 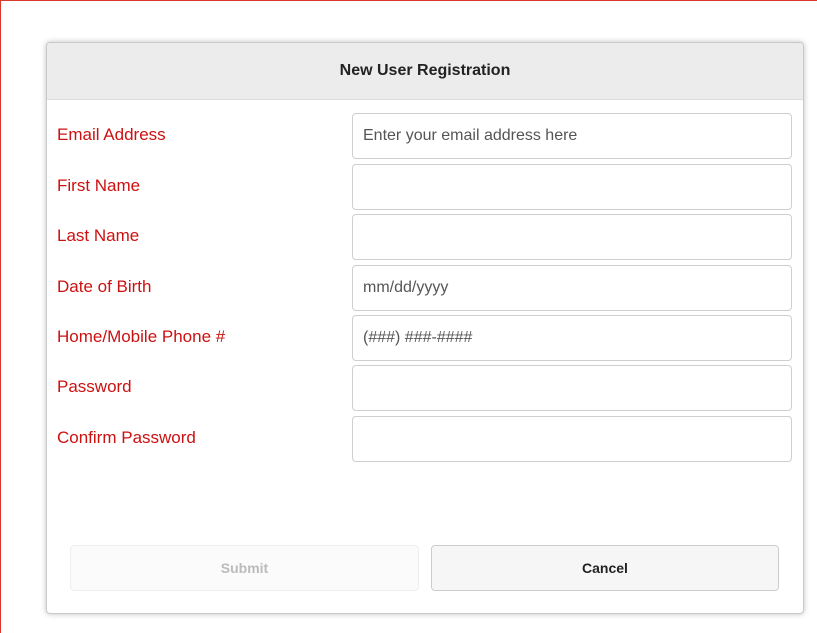 What do you see at coordinates (605, 568) in the screenshot?
I see `cancel-button: Cancel` at bounding box center [605, 568].